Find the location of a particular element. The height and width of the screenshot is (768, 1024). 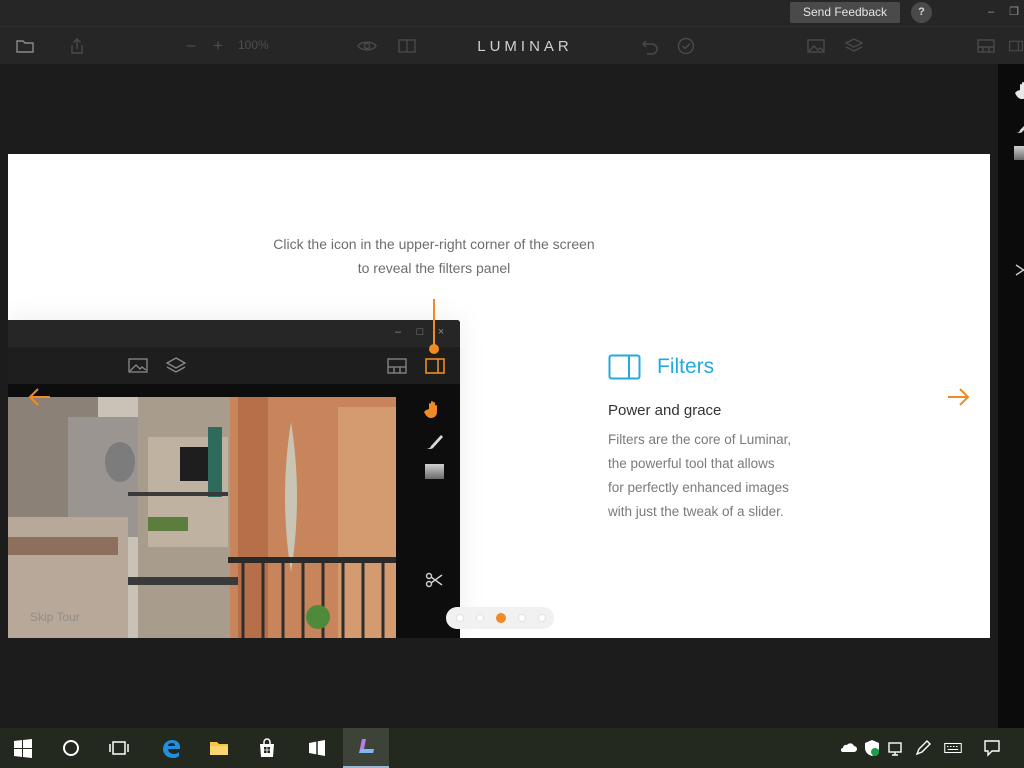

illustration-filters-panel-icon is located at coordinates (435, 366).